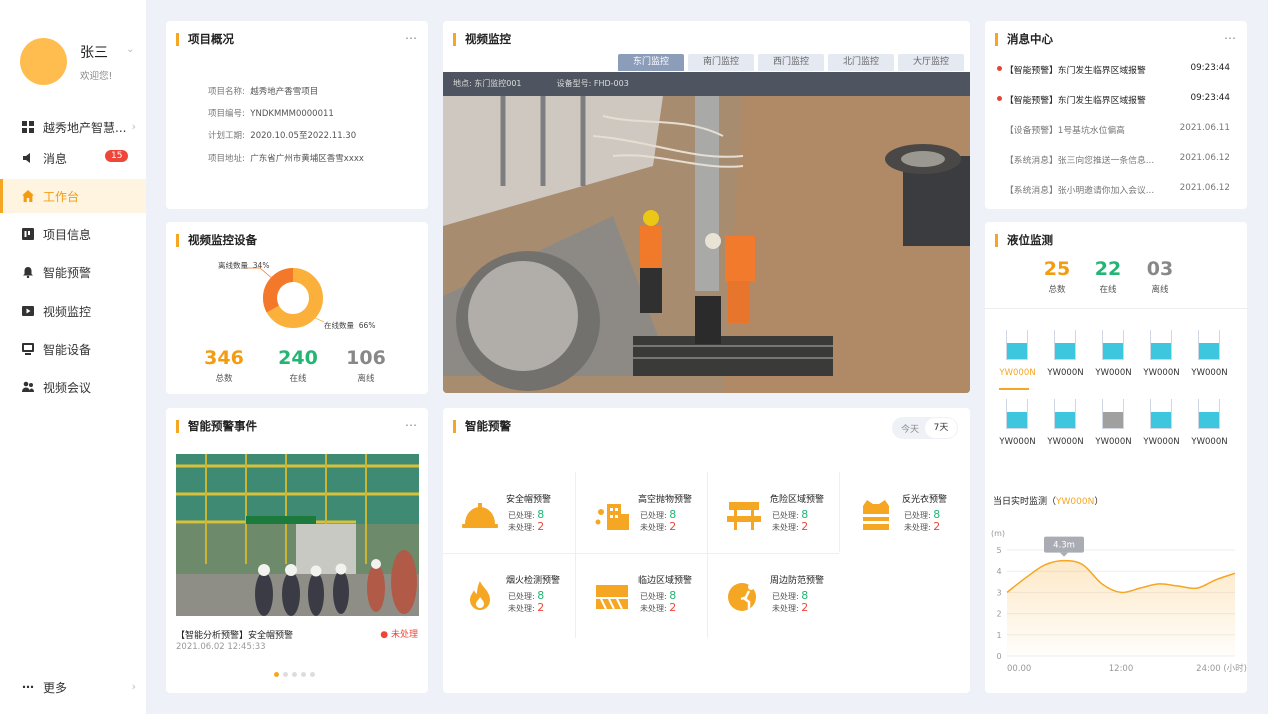 This screenshot has width=1268, height=714. What do you see at coordinates (67, 311) in the screenshot?
I see `sidebar-item-label: 视频监控` at bounding box center [67, 311].